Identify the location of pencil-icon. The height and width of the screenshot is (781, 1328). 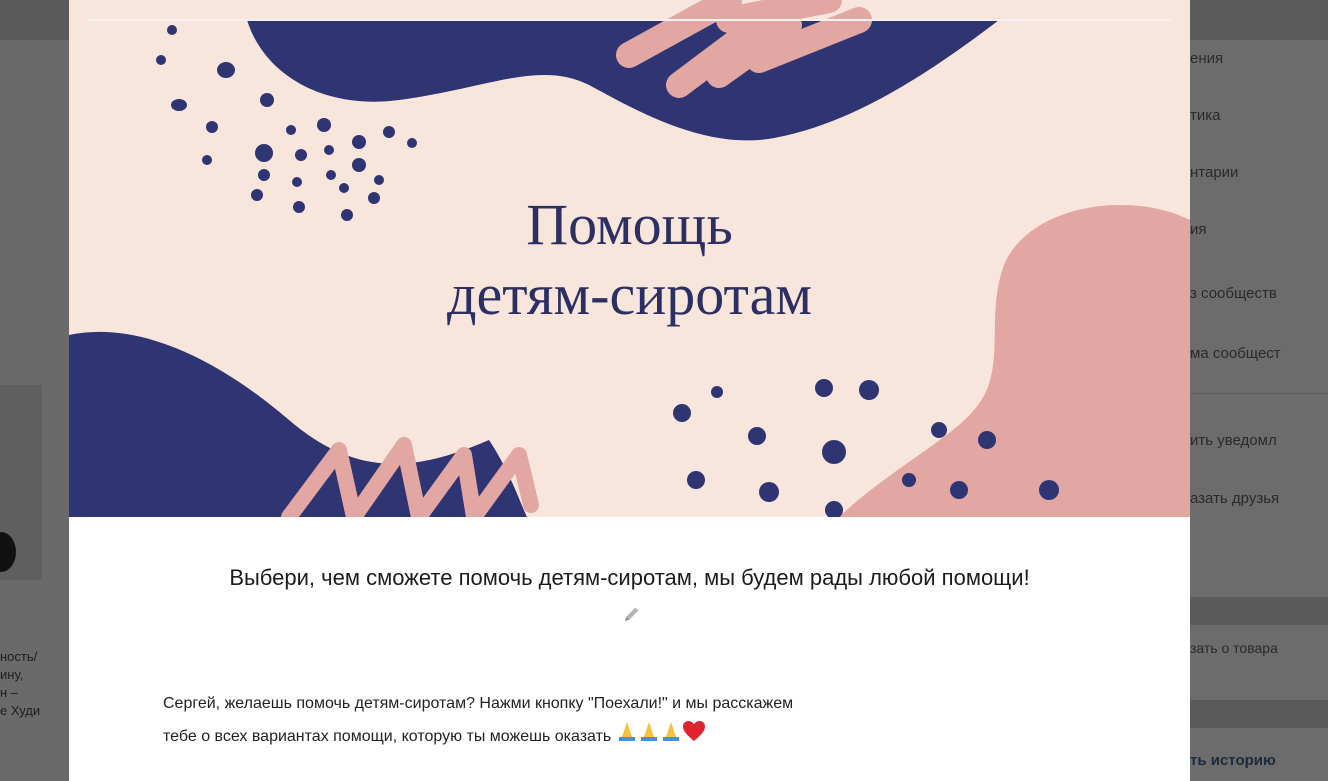
(632, 614).